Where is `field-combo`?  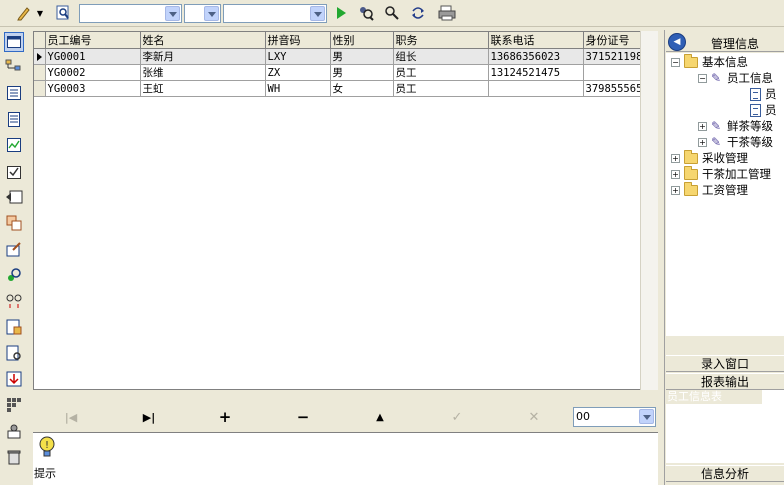 field-combo is located at coordinates (130, 13).